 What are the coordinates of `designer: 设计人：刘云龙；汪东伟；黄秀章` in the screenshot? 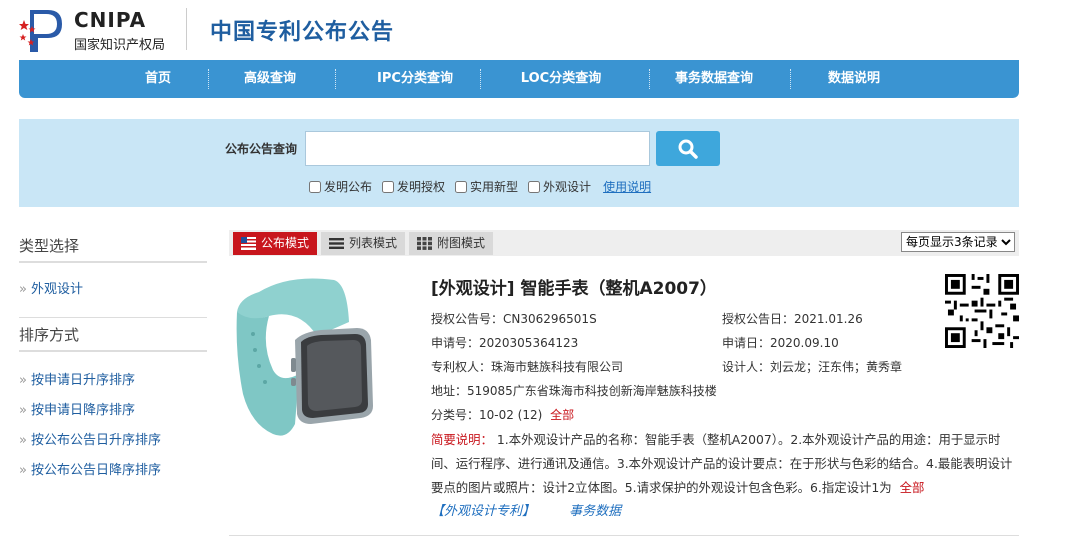 It's located at (812, 367).